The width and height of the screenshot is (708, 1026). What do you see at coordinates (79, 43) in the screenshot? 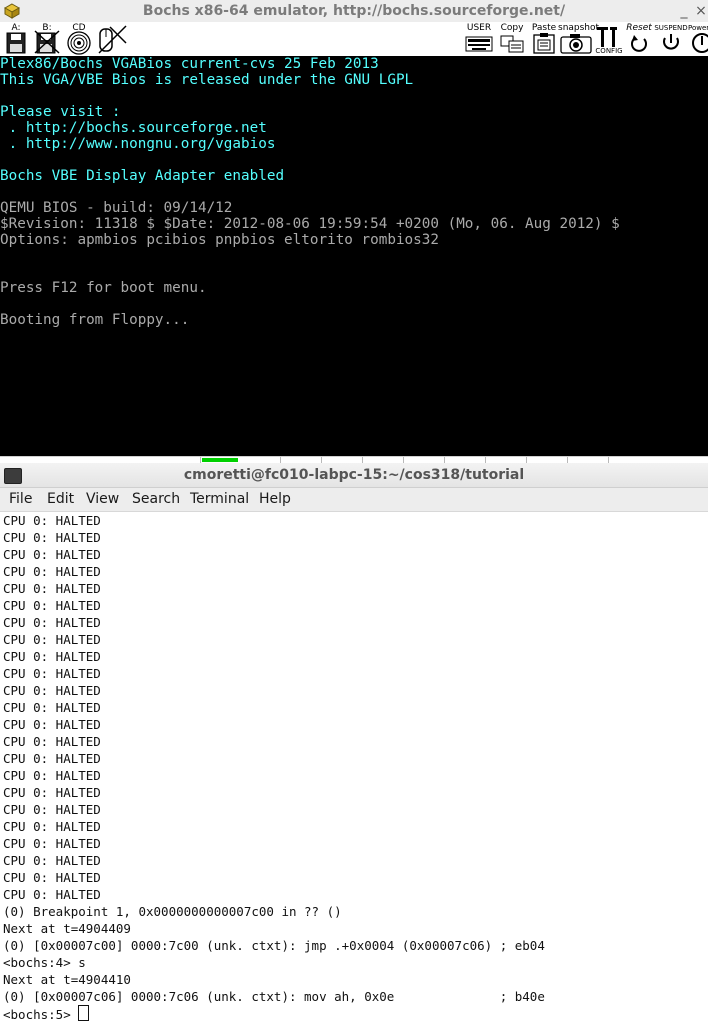
I see `cdrom-icon` at bounding box center [79, 43].